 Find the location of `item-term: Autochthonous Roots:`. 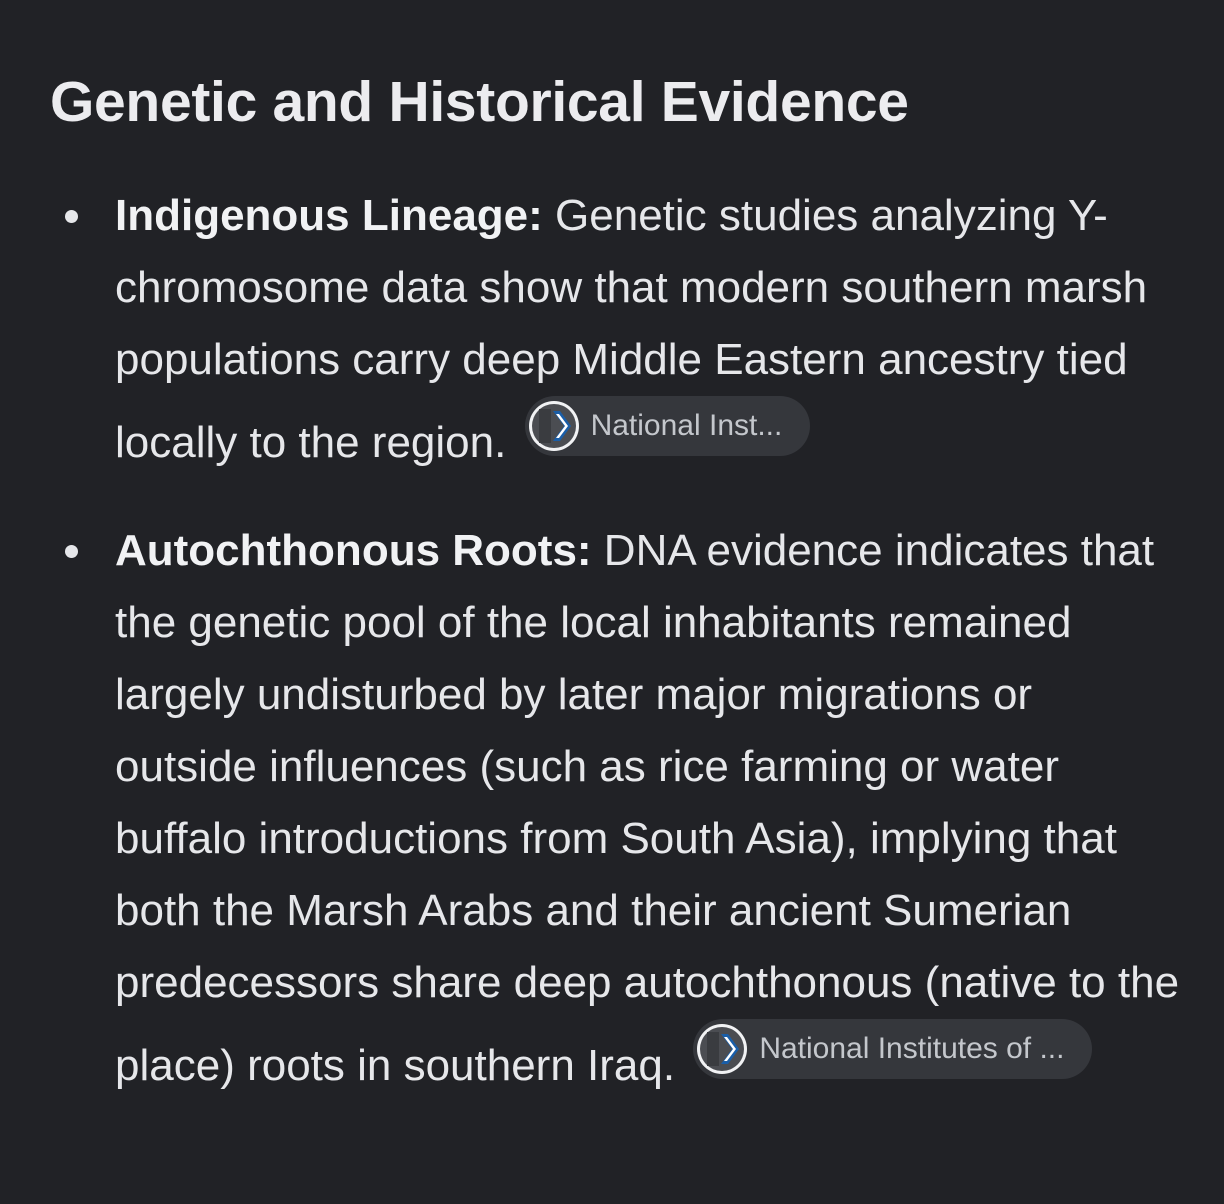

item-term: Autochthonous Roots: is located at coordinates (353, 550).